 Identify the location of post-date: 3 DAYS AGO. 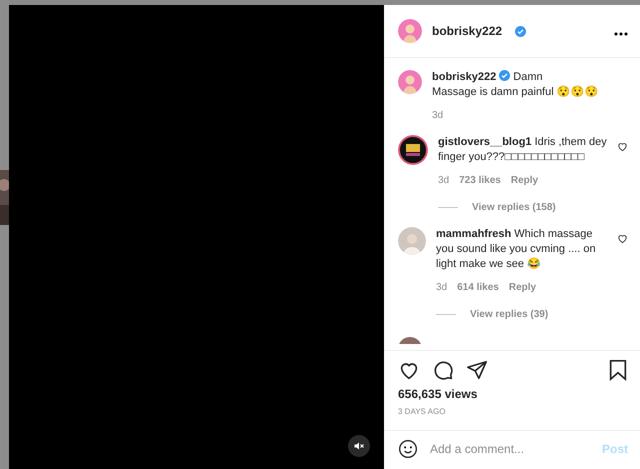
(422, 411).